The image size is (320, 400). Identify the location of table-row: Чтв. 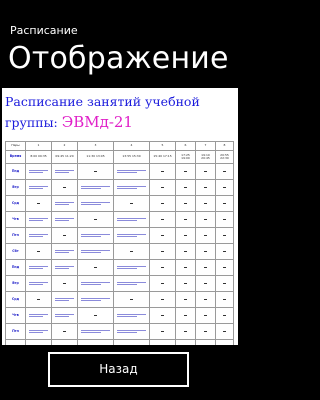
(119, 219).